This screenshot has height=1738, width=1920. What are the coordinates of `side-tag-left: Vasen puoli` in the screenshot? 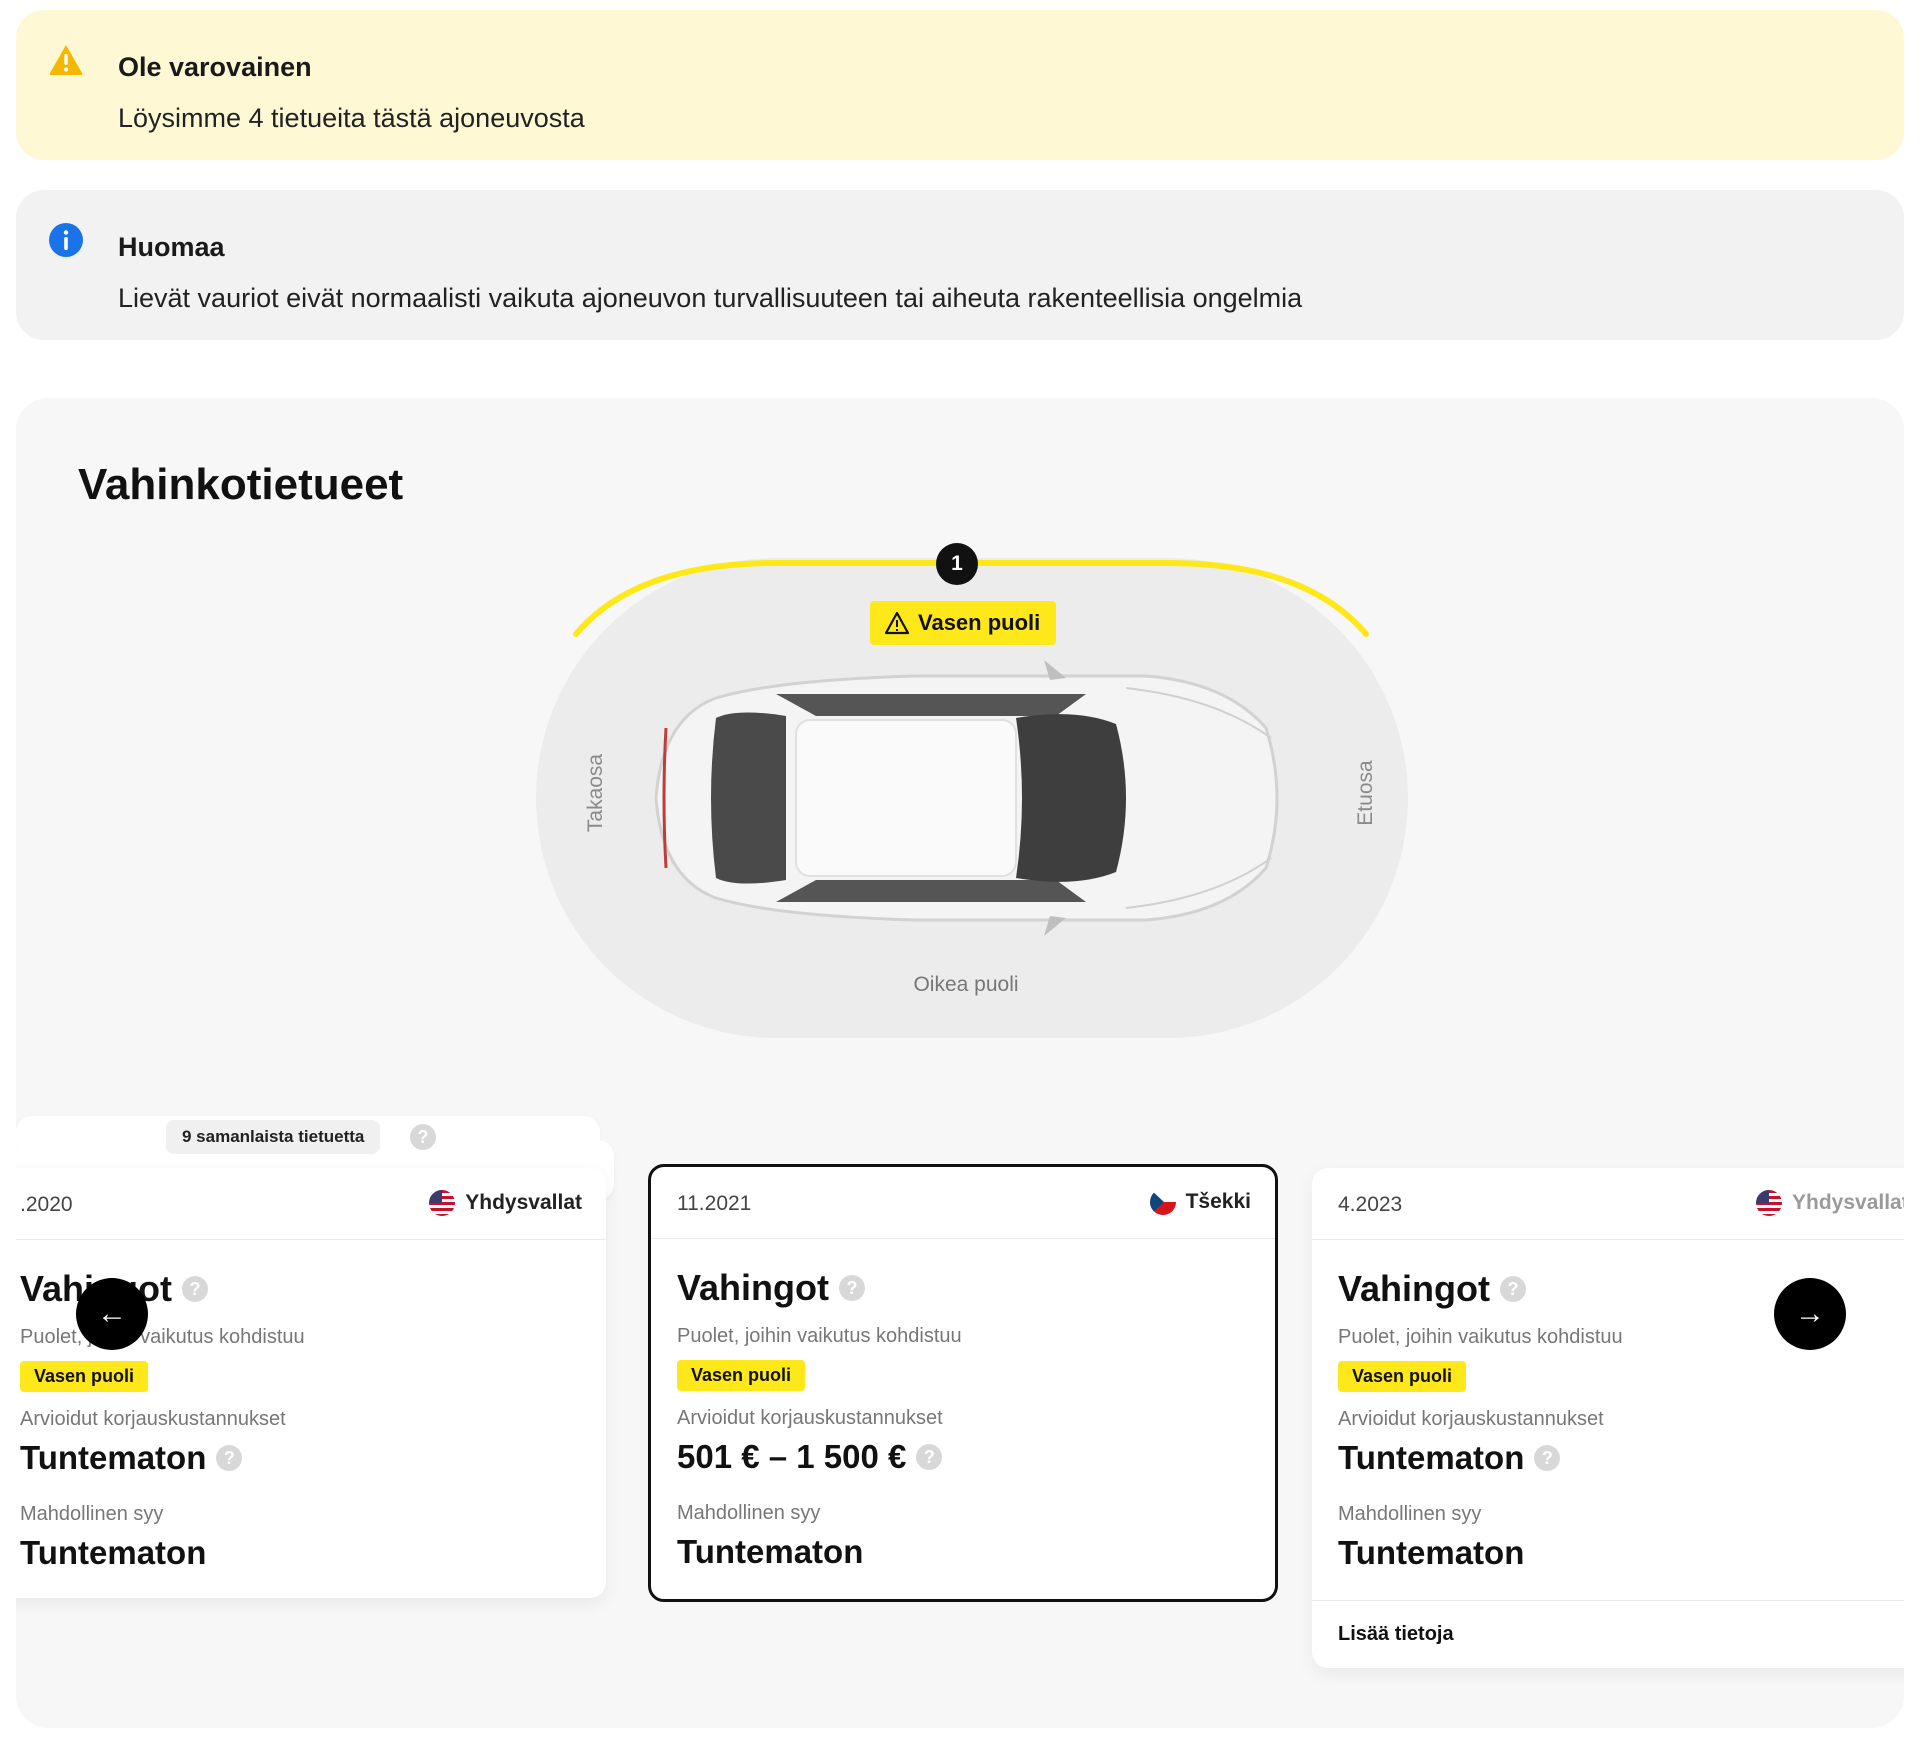 It's located at (963, 623).